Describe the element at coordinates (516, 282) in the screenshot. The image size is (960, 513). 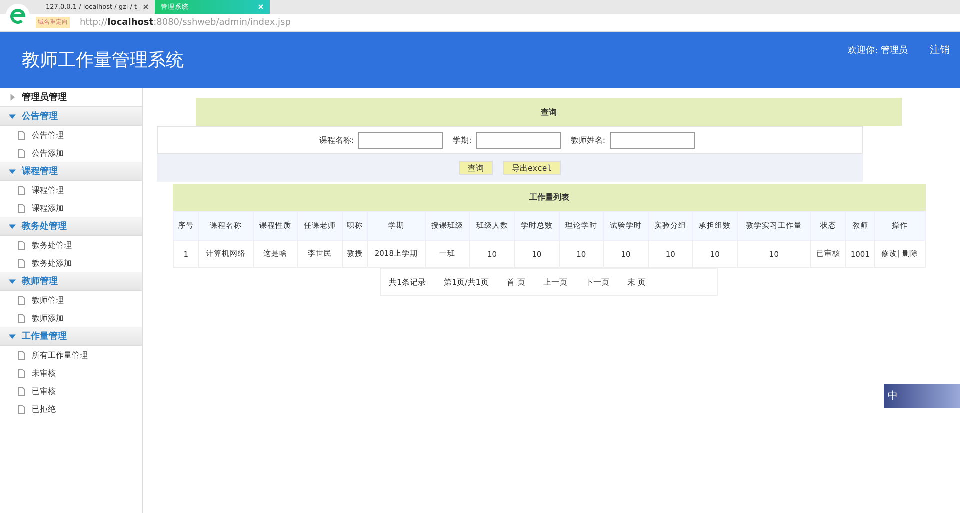
I see `pagination-link: 首 页` at that location.